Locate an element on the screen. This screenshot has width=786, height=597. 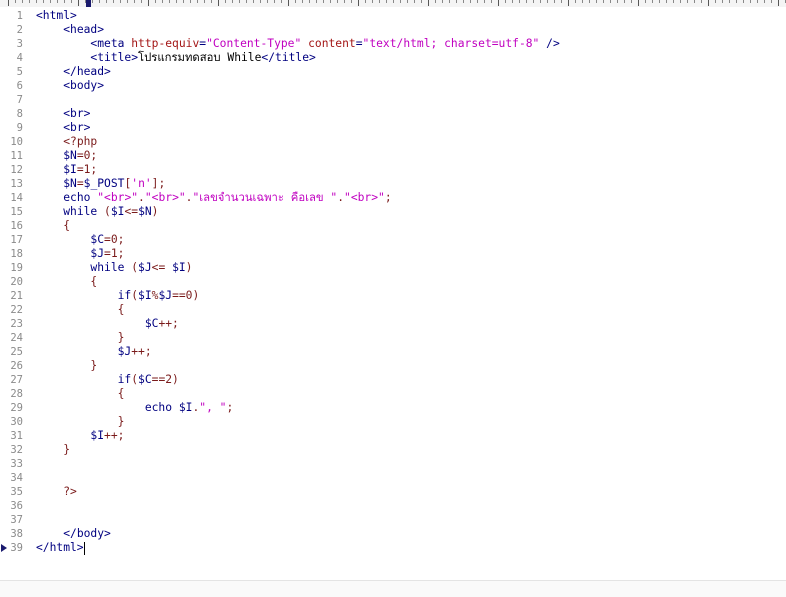
code-line: 10 <?php is located at coordinates (393, 142).